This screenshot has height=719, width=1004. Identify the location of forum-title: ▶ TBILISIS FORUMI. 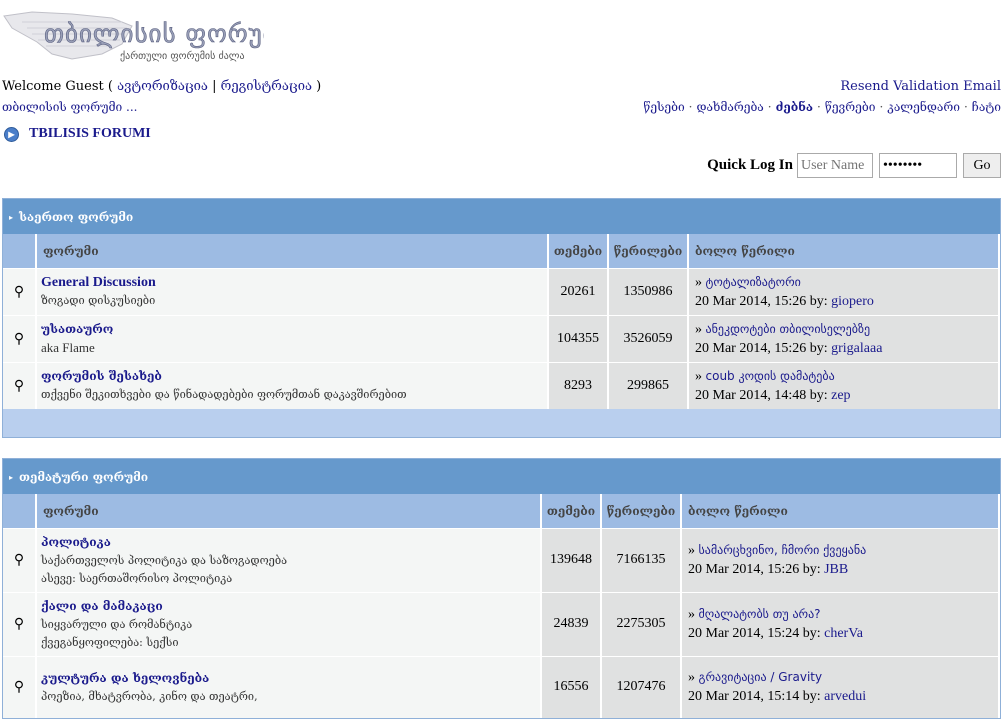
(77, 134).